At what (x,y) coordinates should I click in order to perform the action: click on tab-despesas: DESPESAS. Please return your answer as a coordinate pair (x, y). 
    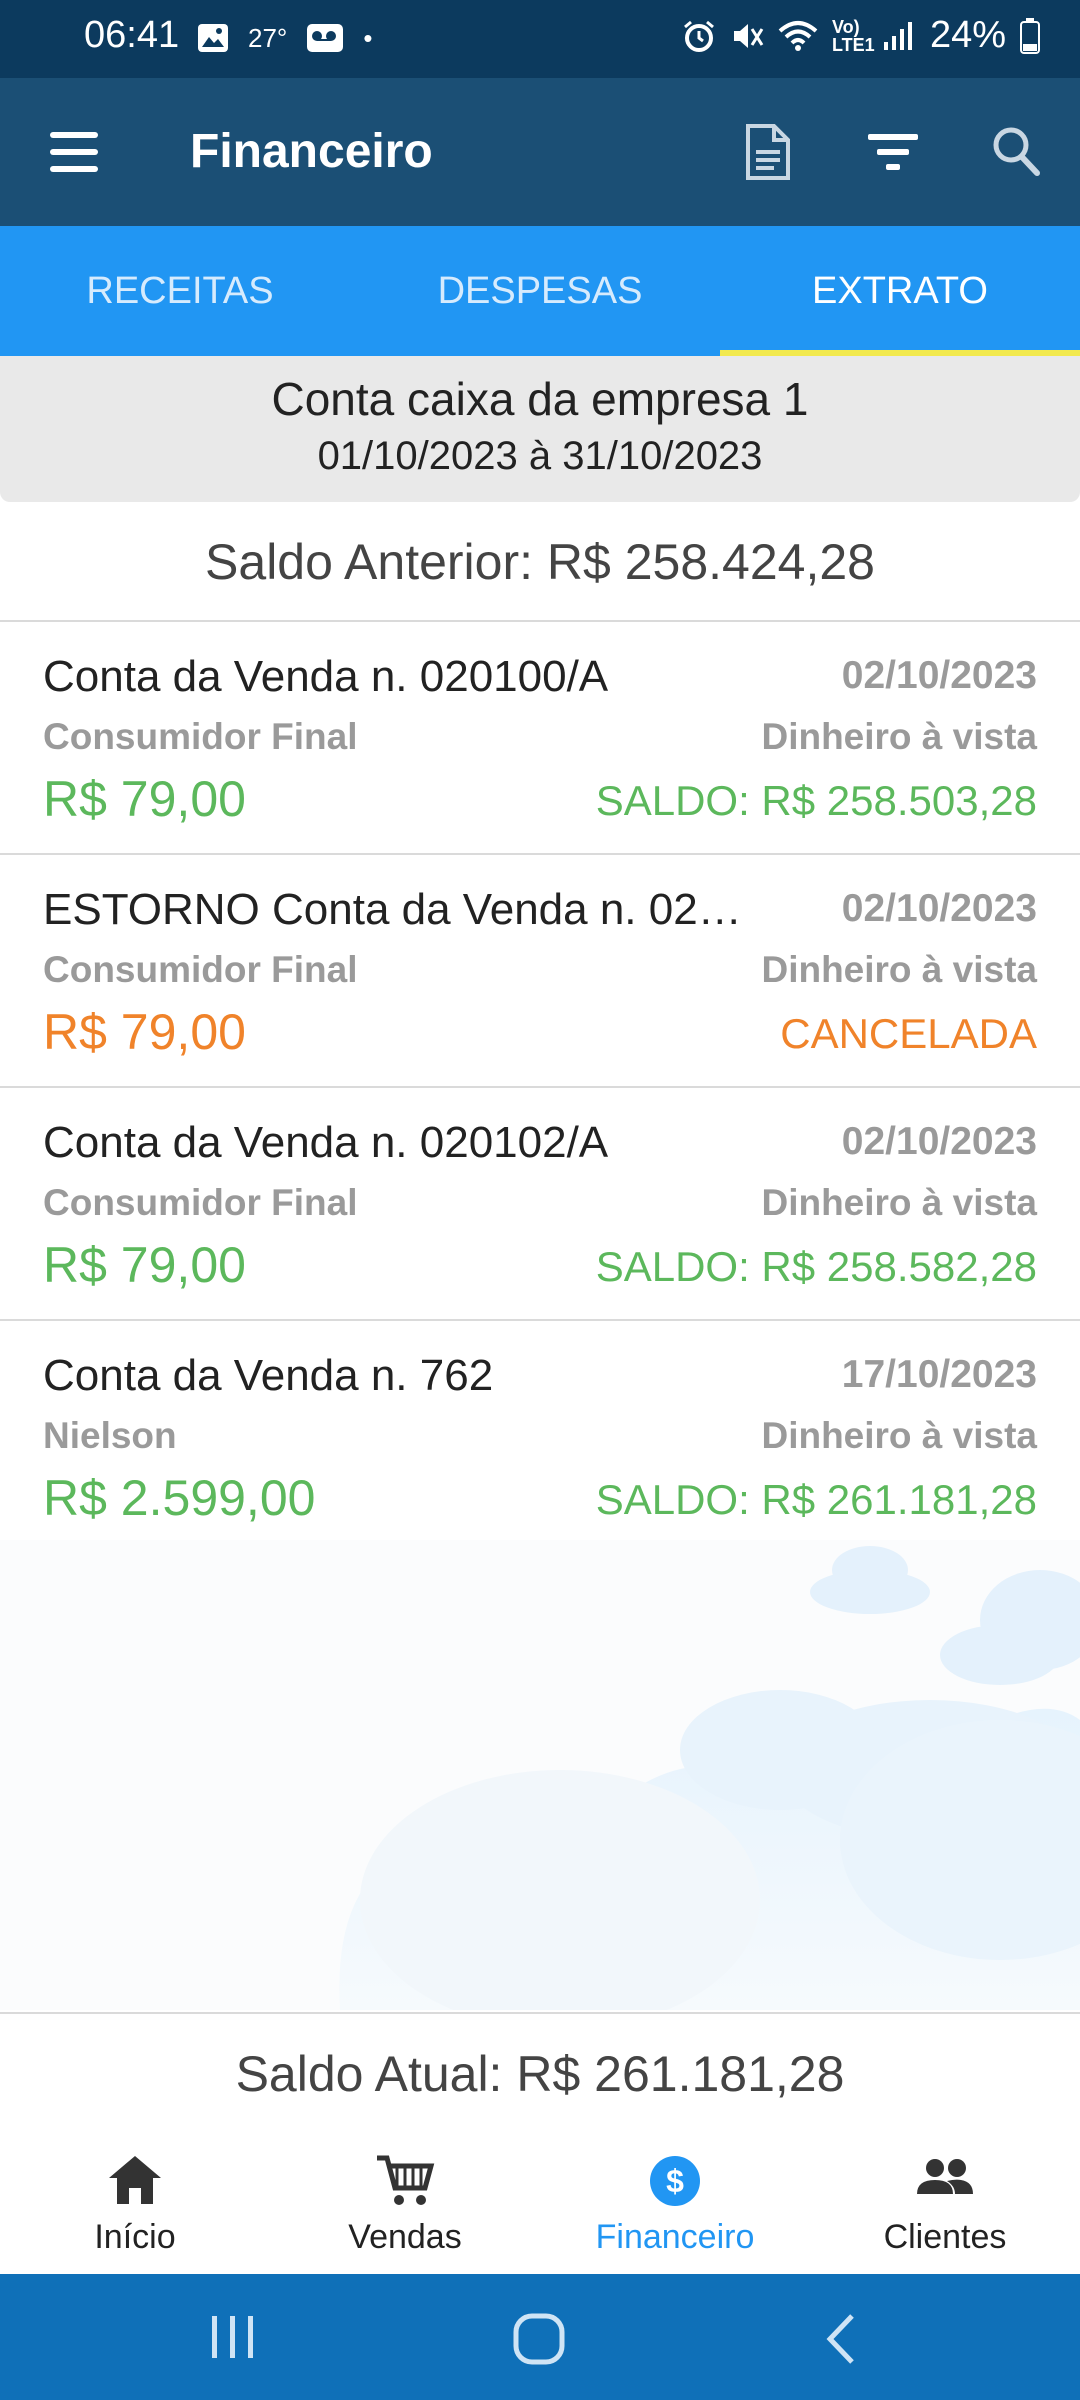
    Looking at the image, I should click on (540, 291).